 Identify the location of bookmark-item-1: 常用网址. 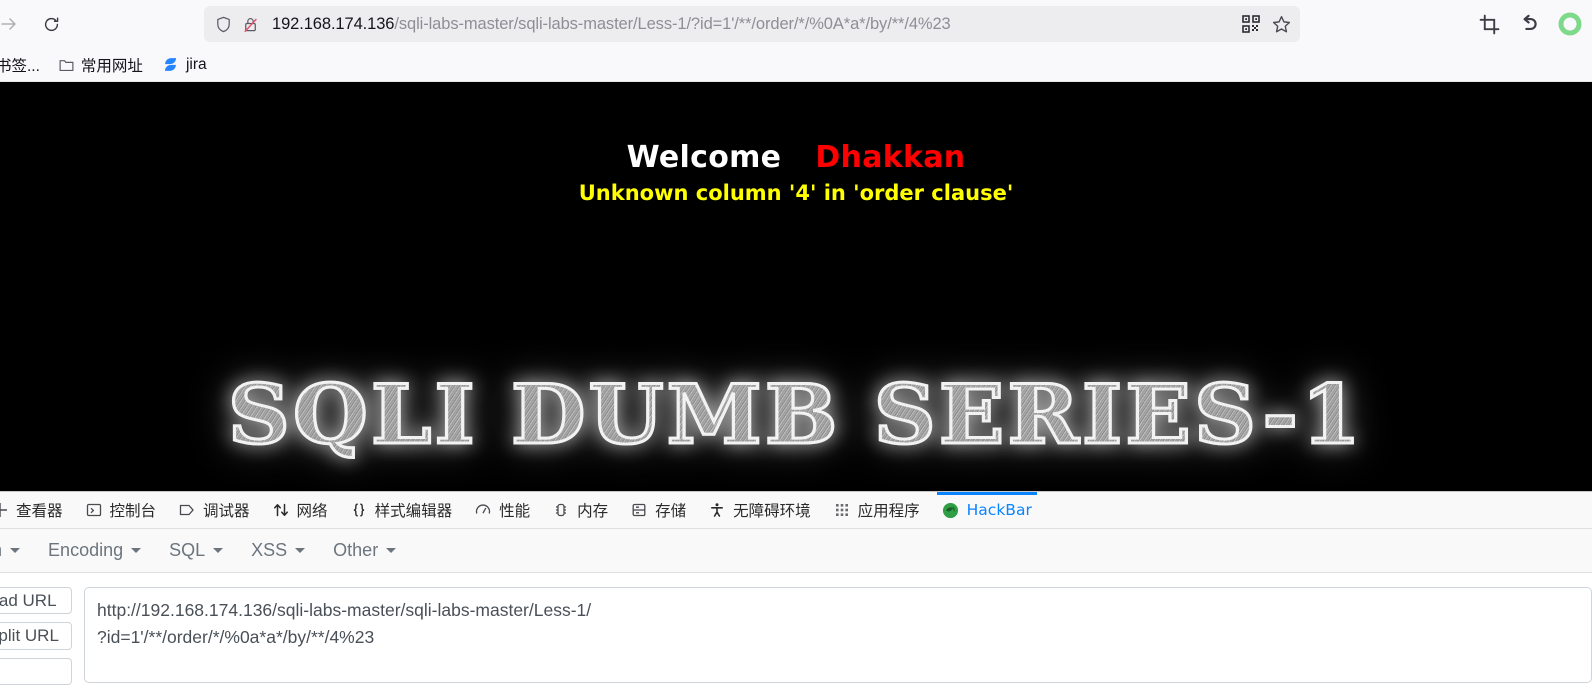
(100, 65).